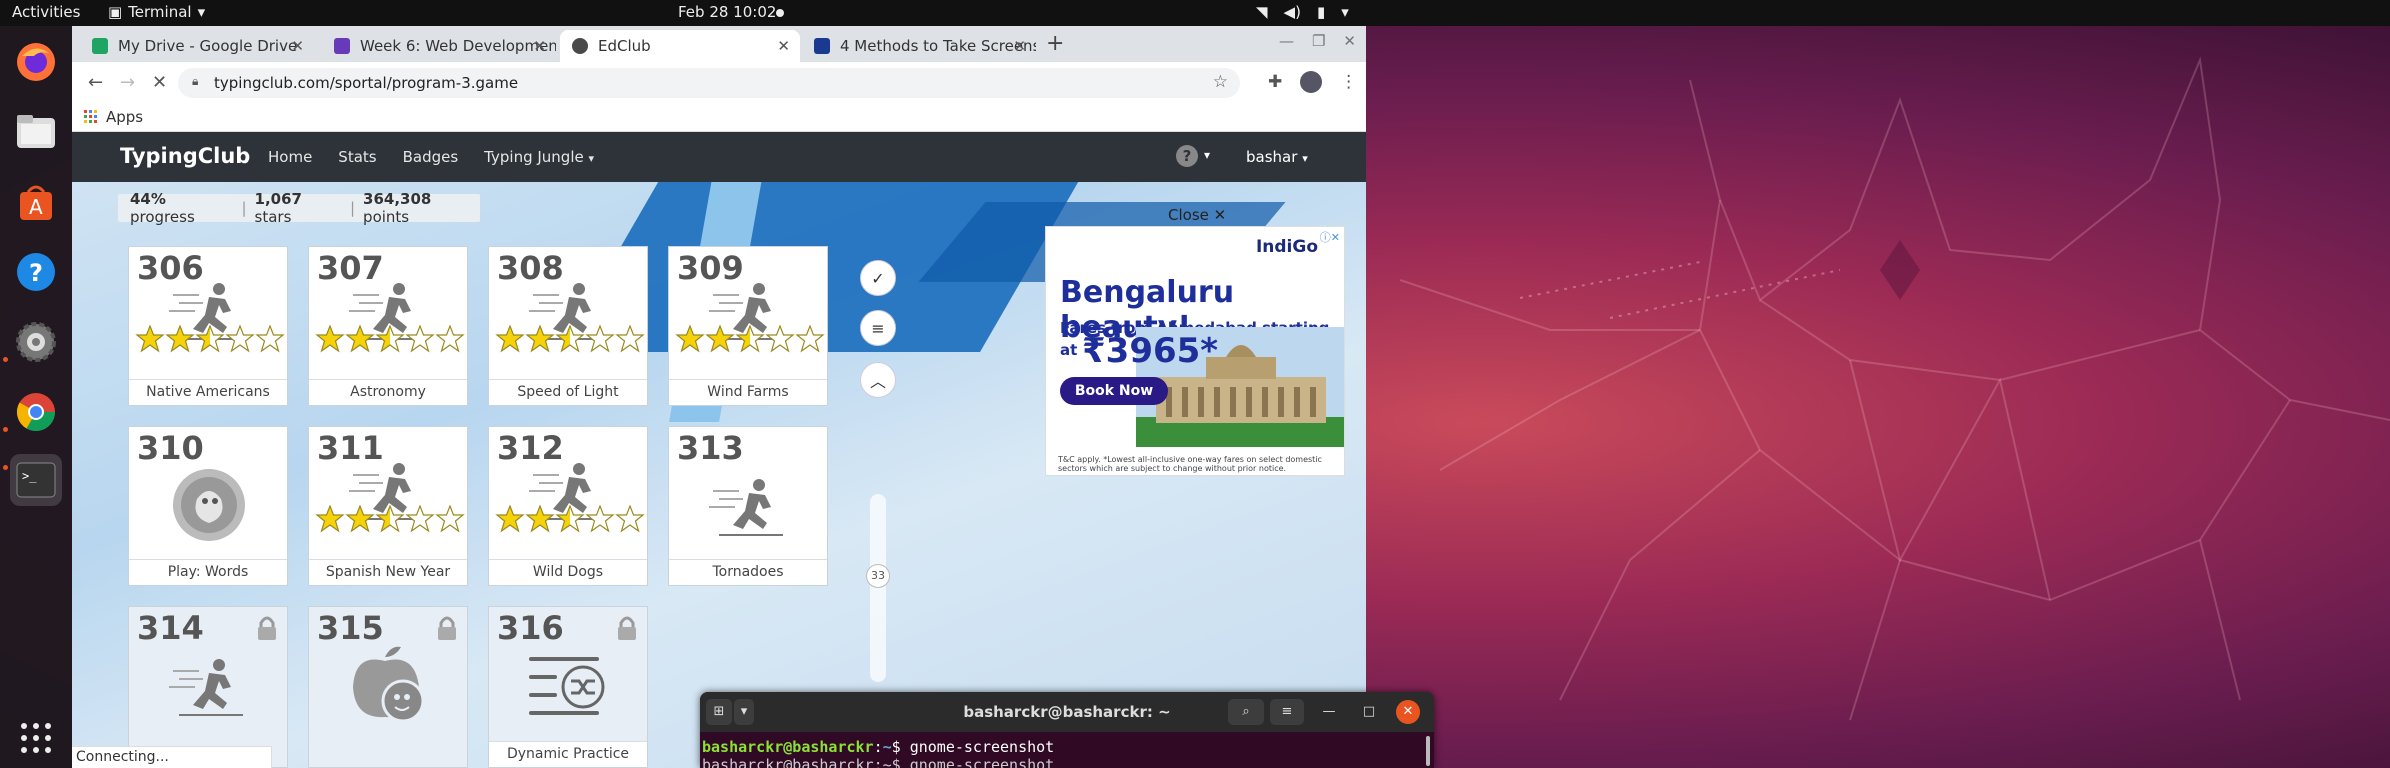 The image size is (2390, 768). I want to click on url-text: typingclub.com/sportal/program-3.game, so click(366, 83).